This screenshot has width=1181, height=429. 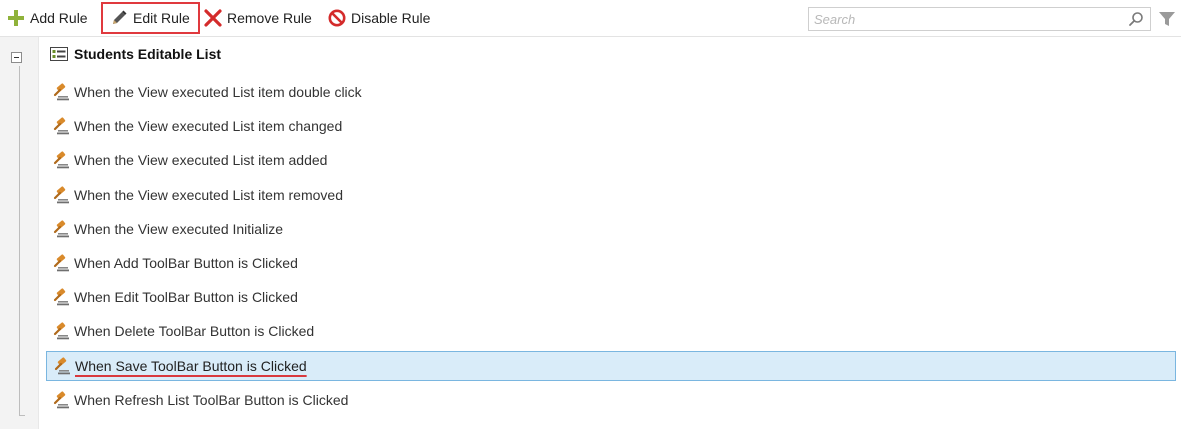 What do you see at coordinates (611, 229) in the screenshot?
I see `rule-item: When the View executed Initialize` at bounding box center [611, 229].